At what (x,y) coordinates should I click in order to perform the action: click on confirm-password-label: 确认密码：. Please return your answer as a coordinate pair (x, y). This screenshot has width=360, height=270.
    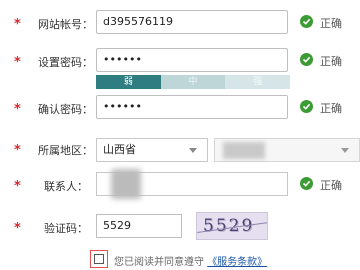
    Looking at the image, I should click on (65, 109).